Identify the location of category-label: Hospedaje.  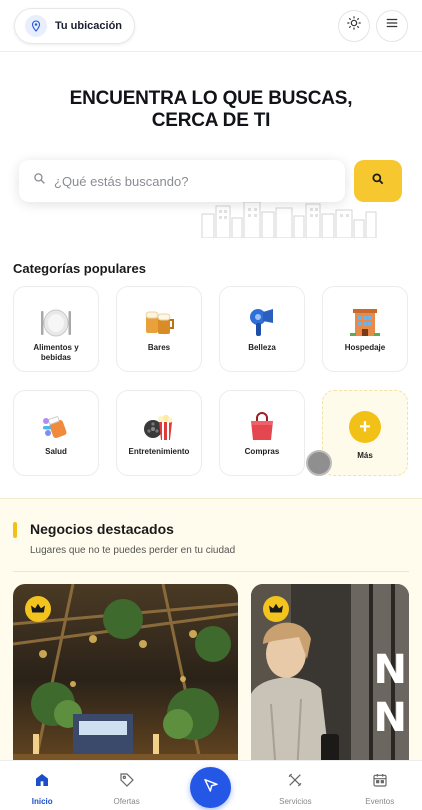
(365, 347).